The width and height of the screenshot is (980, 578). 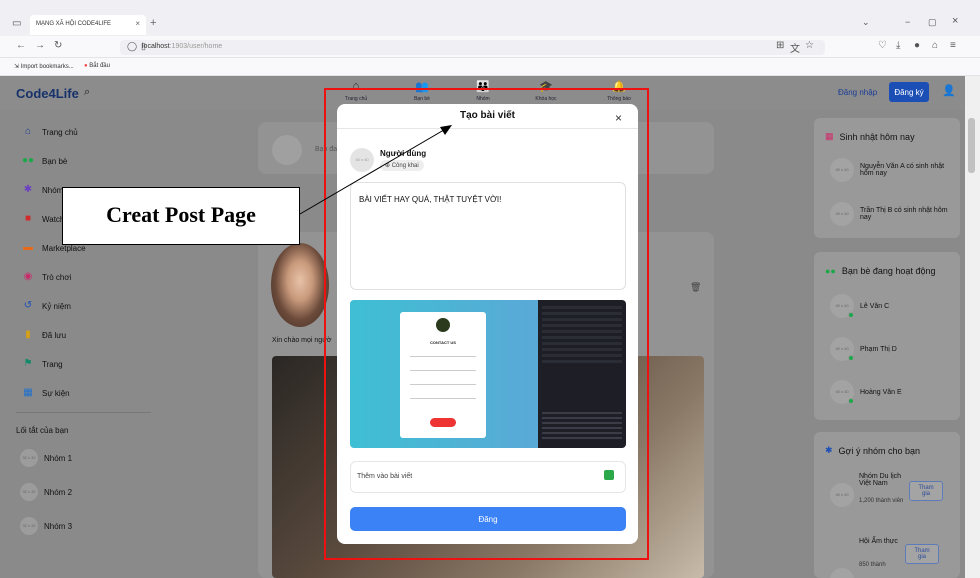 I want to click on image-icon, so click(x=609, y=475).